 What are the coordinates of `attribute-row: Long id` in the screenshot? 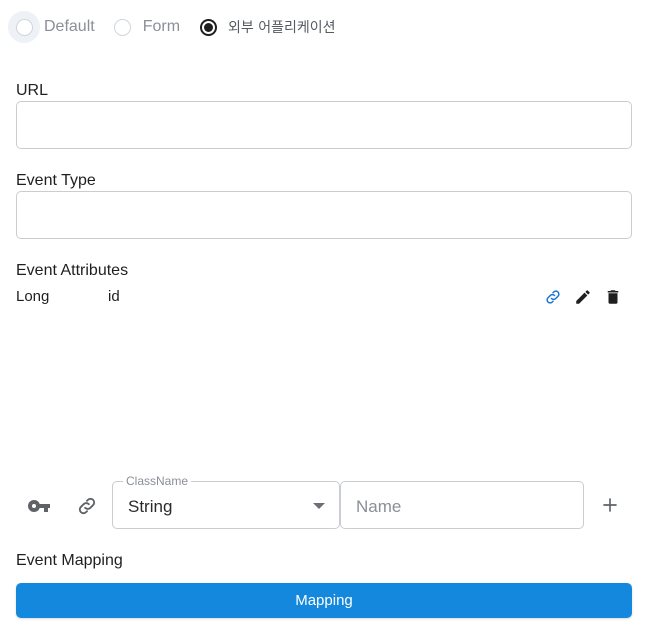 It's located at (324, 298).